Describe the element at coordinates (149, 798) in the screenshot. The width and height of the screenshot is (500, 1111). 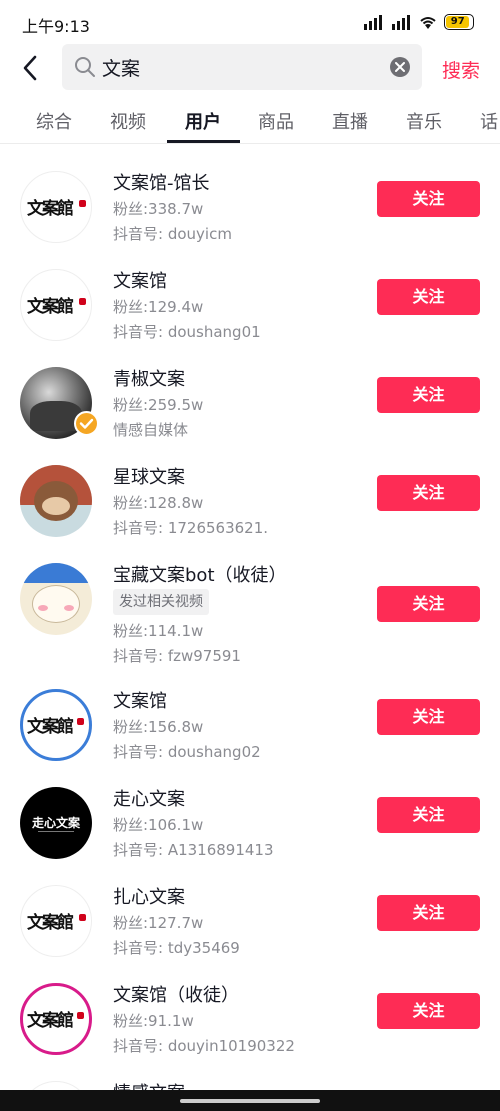
I see `user-name: 走心文案` at that location.